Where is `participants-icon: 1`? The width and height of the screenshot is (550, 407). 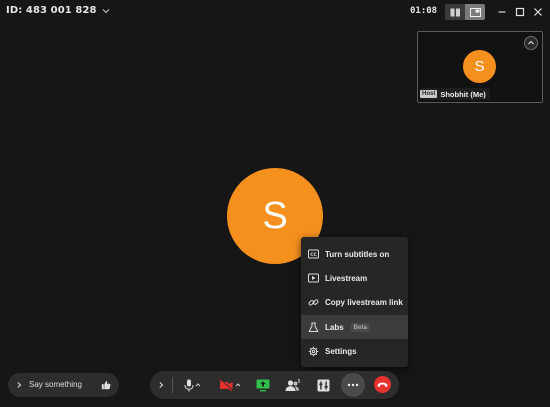
participants-icon: 1 is located at coordinates (293, 385).